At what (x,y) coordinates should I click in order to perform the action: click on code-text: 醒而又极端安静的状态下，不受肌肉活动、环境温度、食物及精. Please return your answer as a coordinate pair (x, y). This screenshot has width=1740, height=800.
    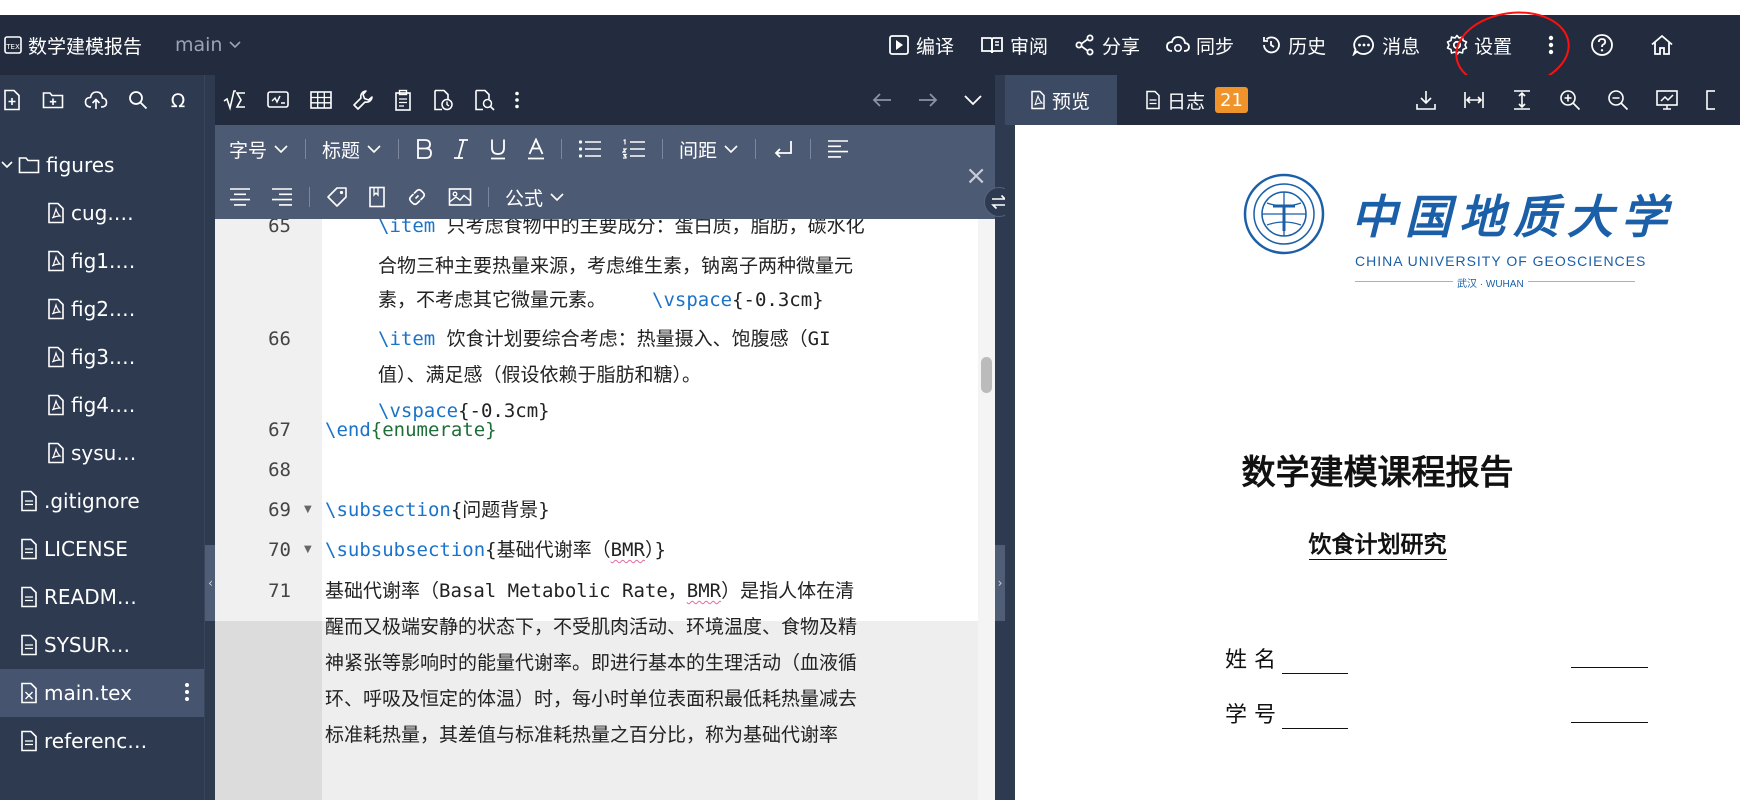
    Looking at the image, I should click on (591, 627).